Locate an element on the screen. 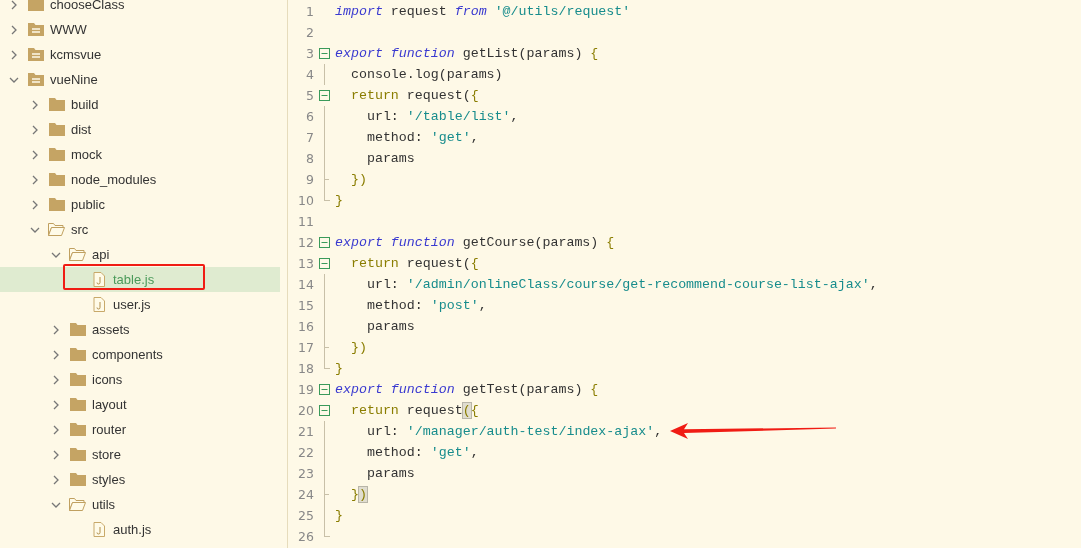 The height and width of the screenshot is (548, 1081). line-number: 25 is located at coordinates (305, 515).